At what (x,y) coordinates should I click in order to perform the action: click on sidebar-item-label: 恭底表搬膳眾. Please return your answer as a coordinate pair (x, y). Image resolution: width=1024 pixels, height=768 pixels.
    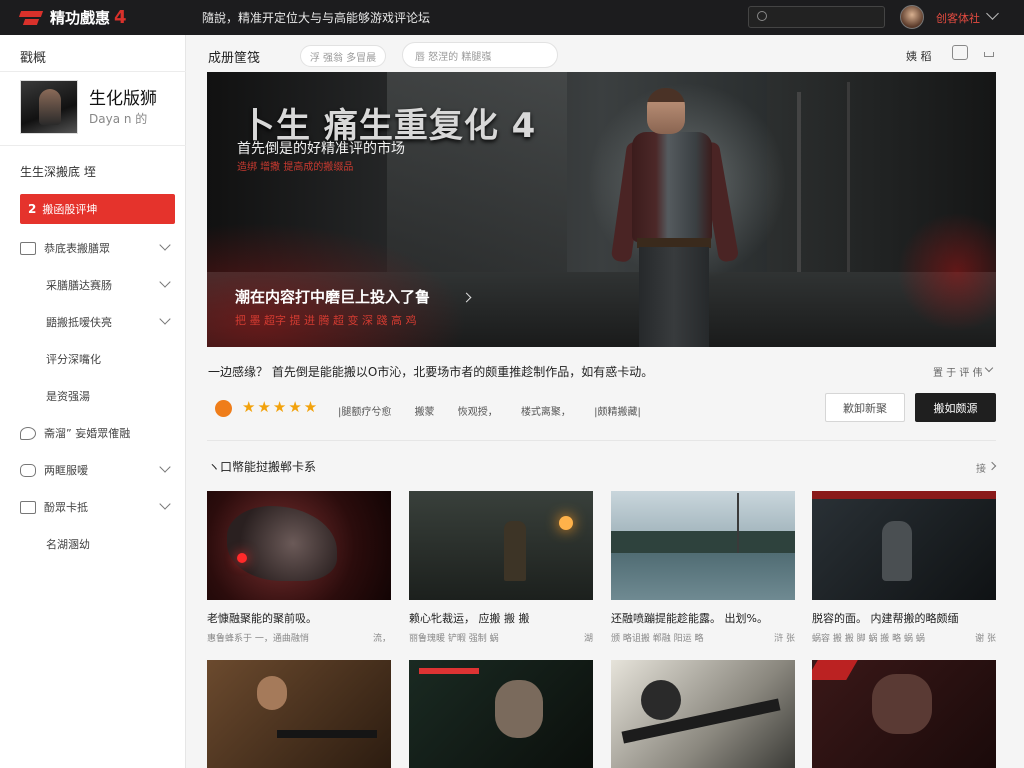
    Looking at the image, I should click on (77, 248).